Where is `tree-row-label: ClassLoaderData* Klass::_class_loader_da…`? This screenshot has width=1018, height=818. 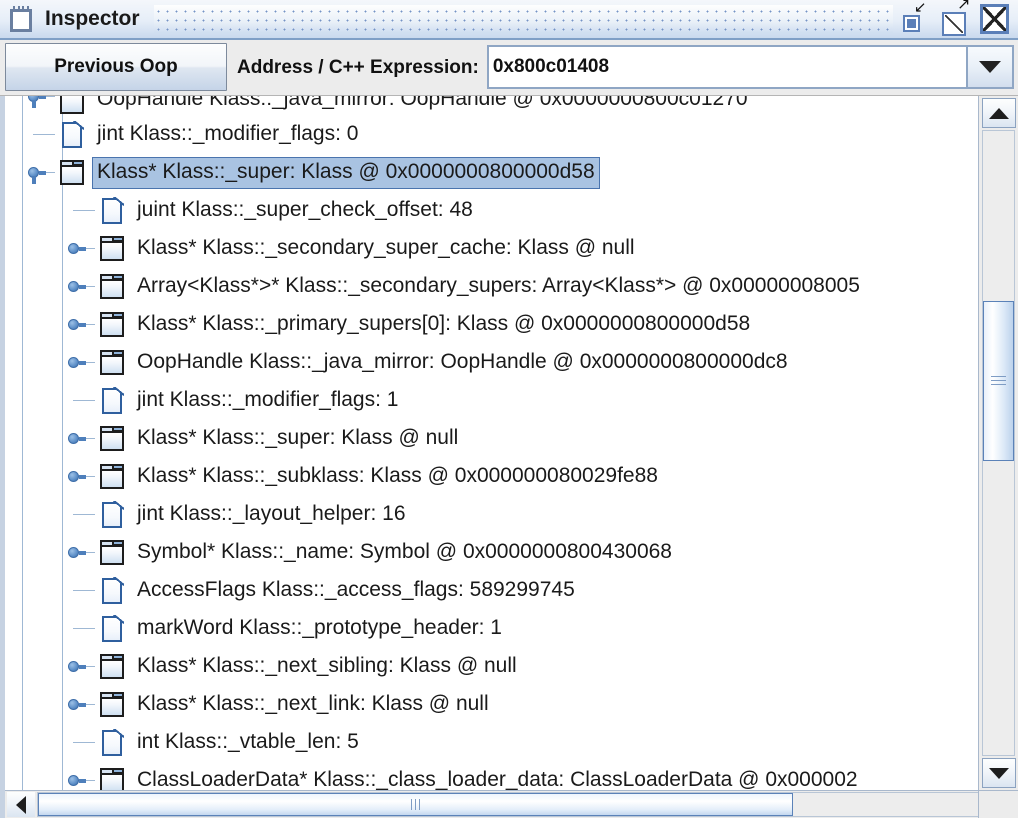 tree-row-label: ClassLoaderData* Klass::_class_loader_da… is located at coordinates (497, 779).